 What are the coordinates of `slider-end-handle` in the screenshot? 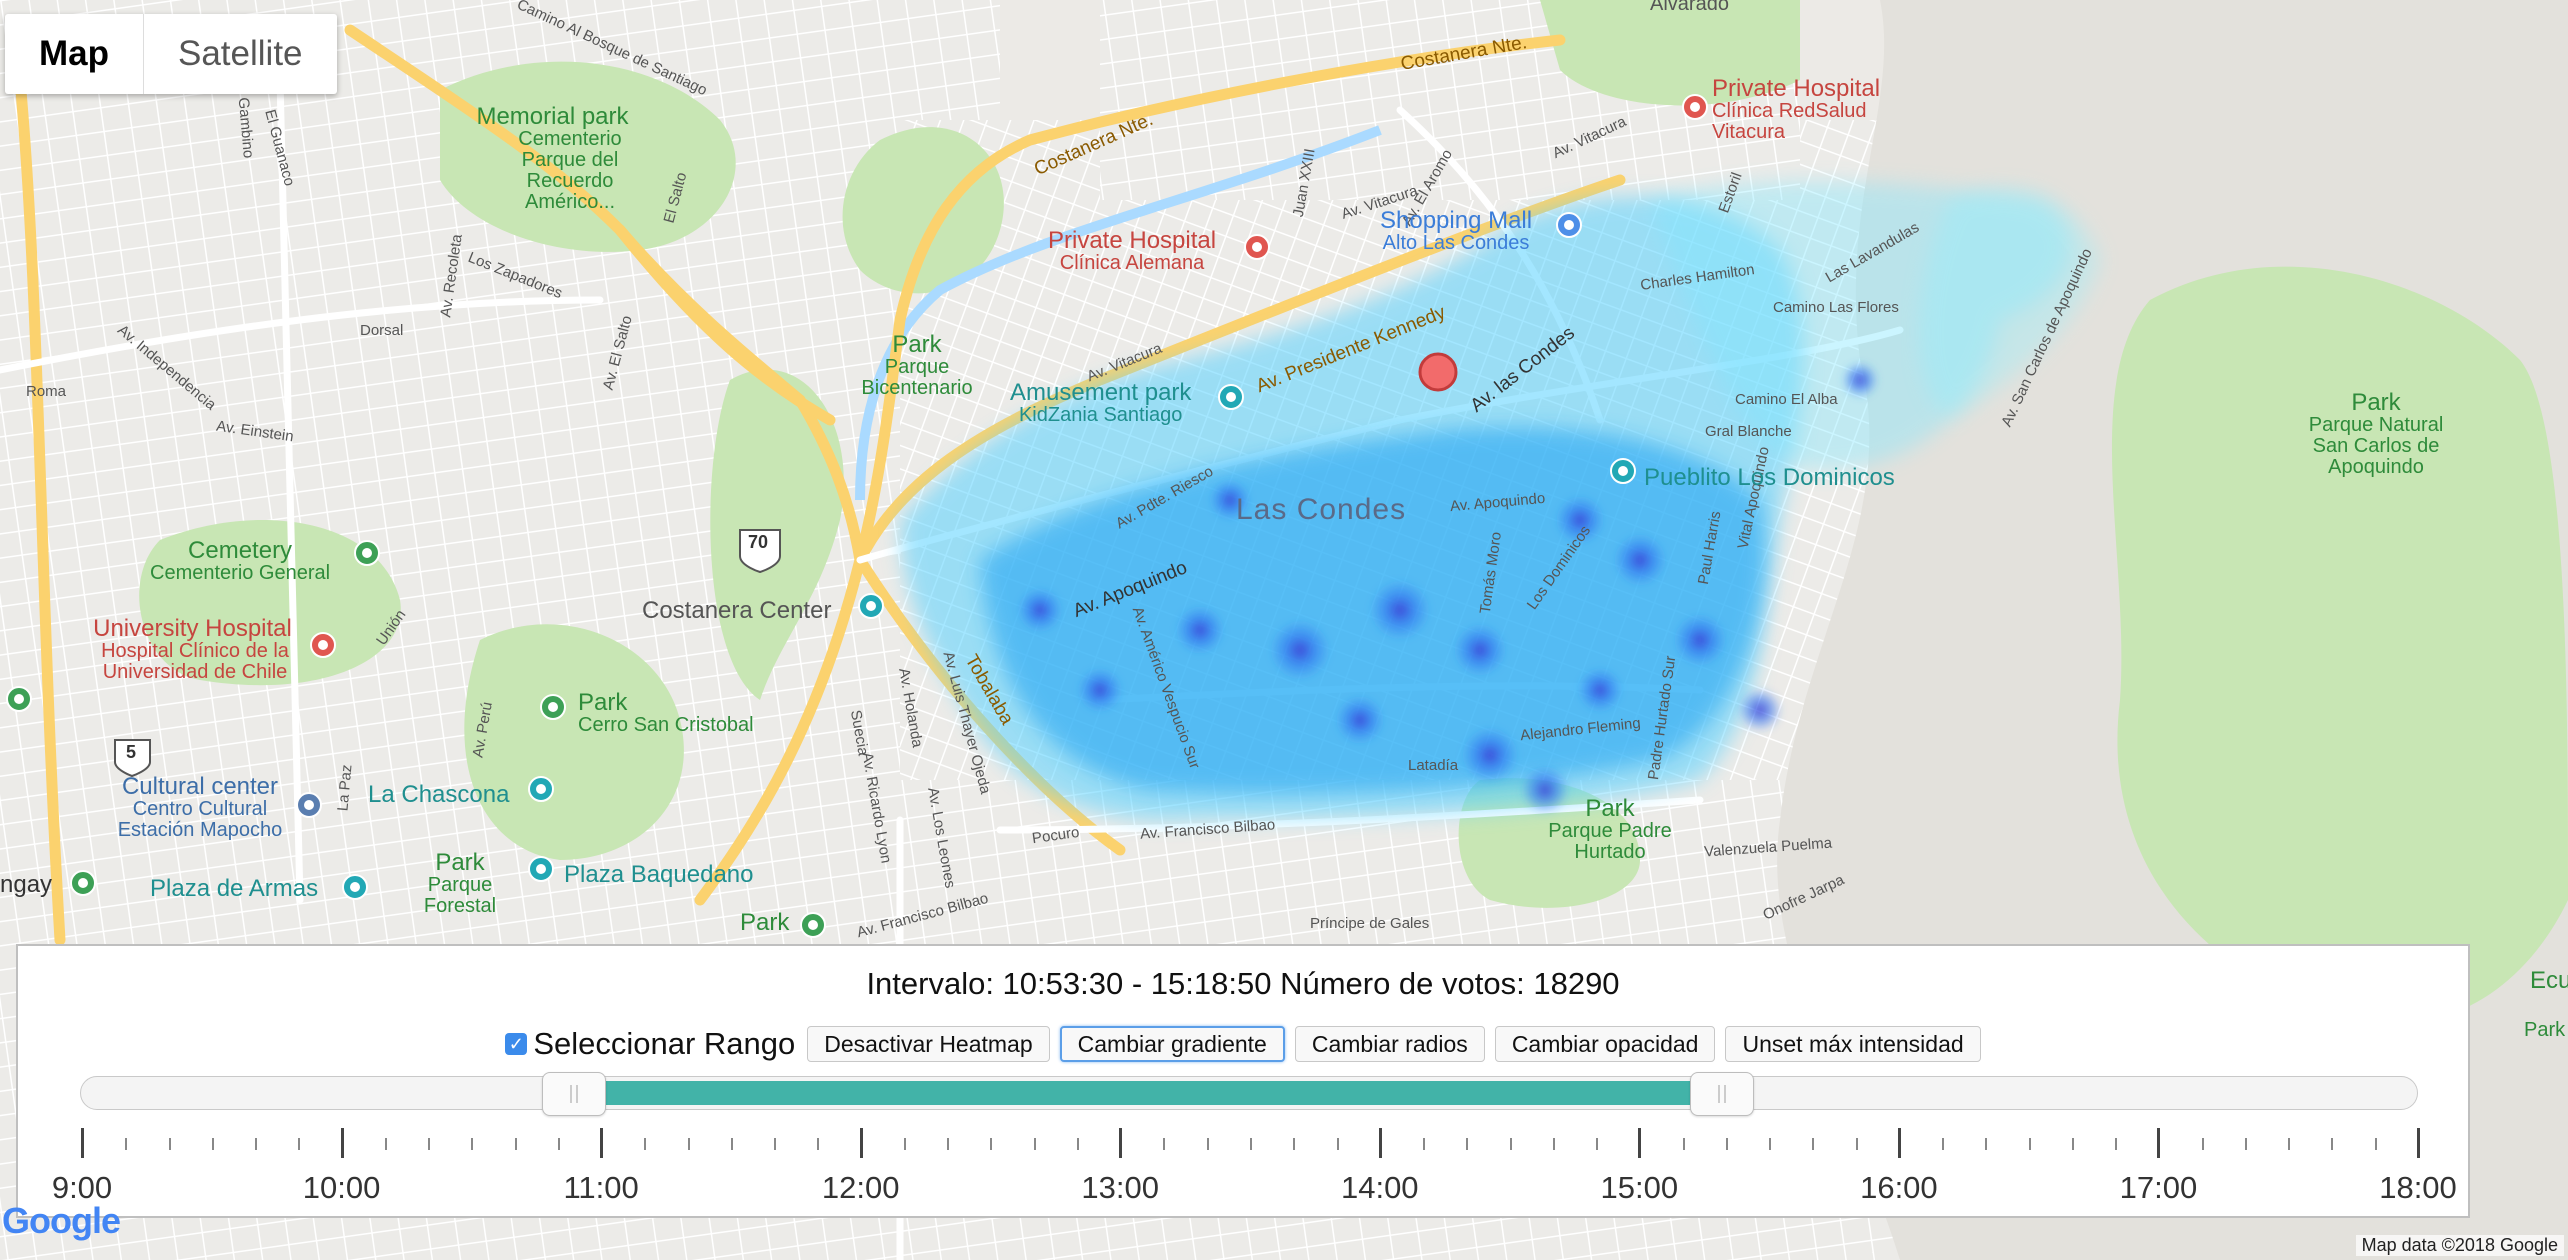 It's located at (1721, 1094).